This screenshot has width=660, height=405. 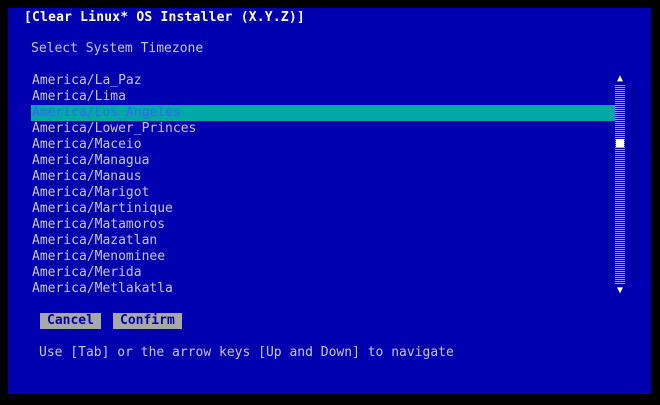 What do you see at coordinates (620, 143) in the screenshot?
I see `scroll-thumb` at bounding box center [620, 143].